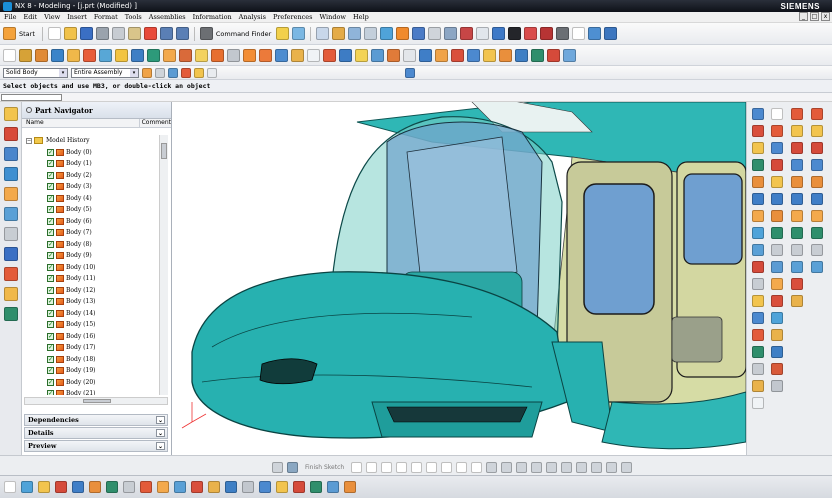 This screenshot has height=498, width=832. Describe the element at coordinates (281, 55) in the screenshot. I see `shell-icon` at that location.